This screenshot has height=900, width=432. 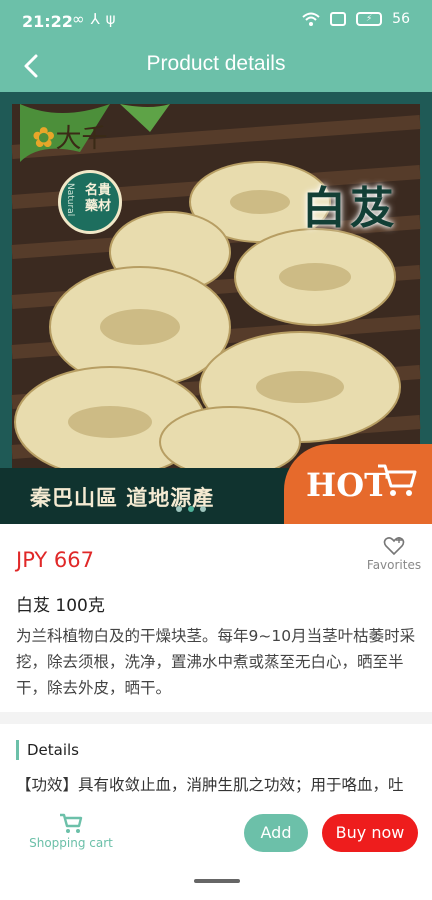 I want to click on favorites-label: Favorites, so click(x=394, y=565).